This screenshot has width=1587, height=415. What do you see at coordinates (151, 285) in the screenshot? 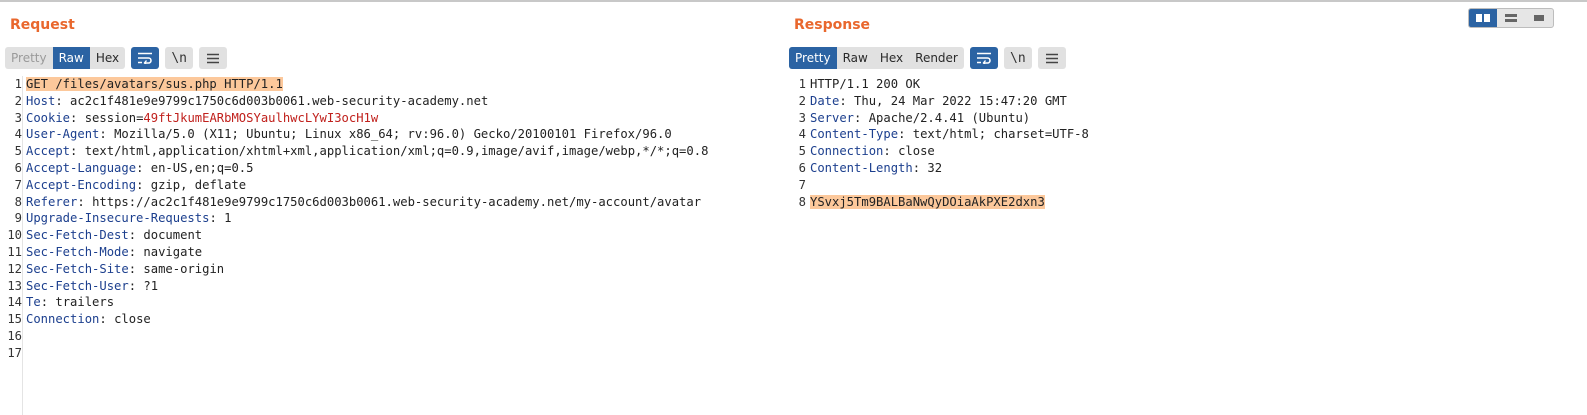
I see `header-value: ?1` at bounding box center [151, 285].